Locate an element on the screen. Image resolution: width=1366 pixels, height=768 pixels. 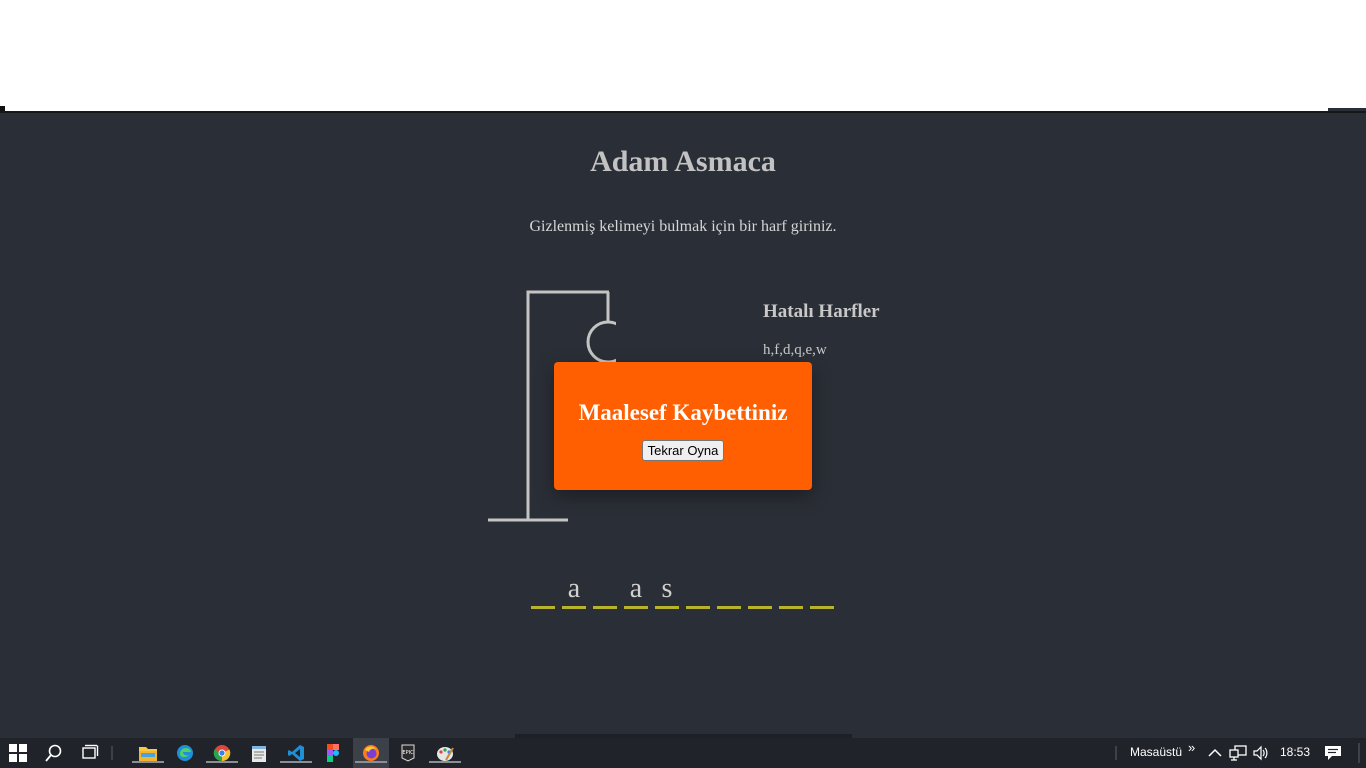
tray-separator is located at coordinates (1116, 753).